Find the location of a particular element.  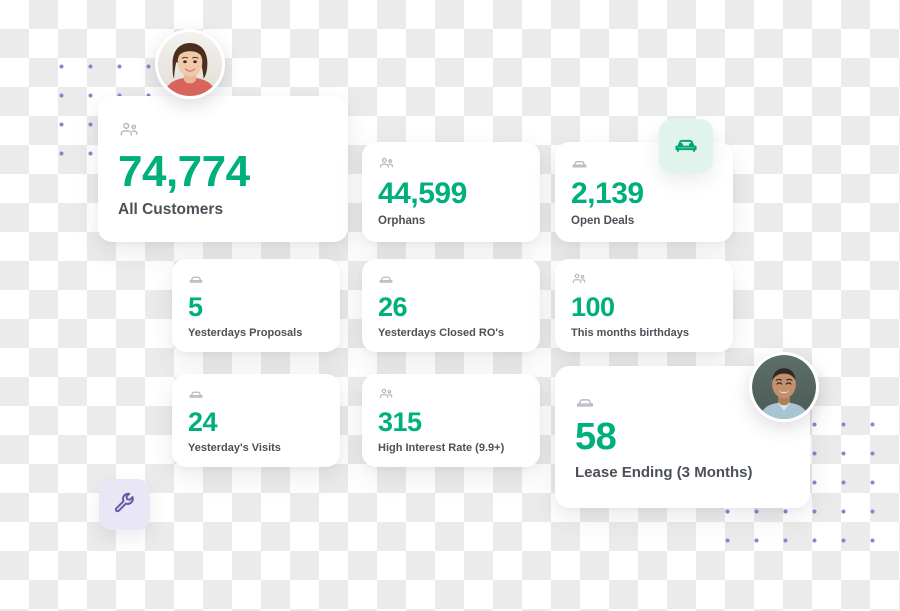

stat-value: 2,139 is located at coordinates (607, 194).